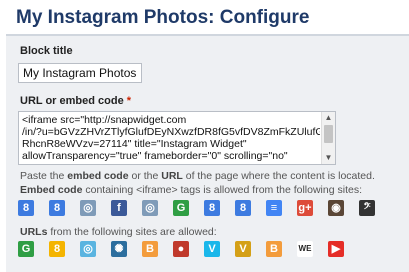 The image size is (409, 272). I want to click on scrollbar-thumb, so click(328, 134).